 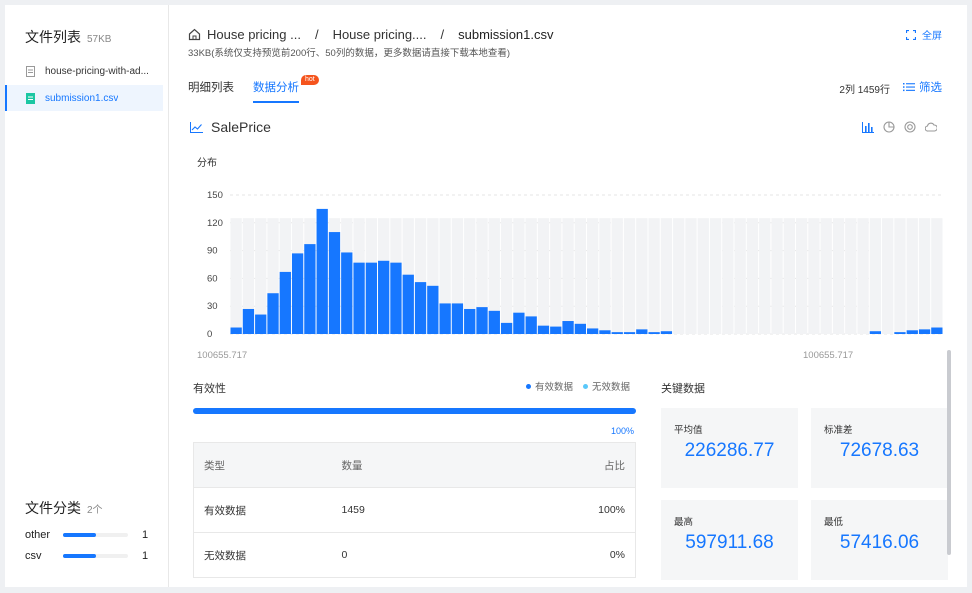 I want to click on filter-label: 筛选, so click(x=930, y=88).